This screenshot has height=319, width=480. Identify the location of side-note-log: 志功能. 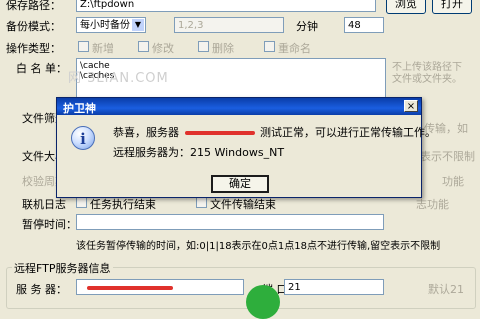
(432, 204).